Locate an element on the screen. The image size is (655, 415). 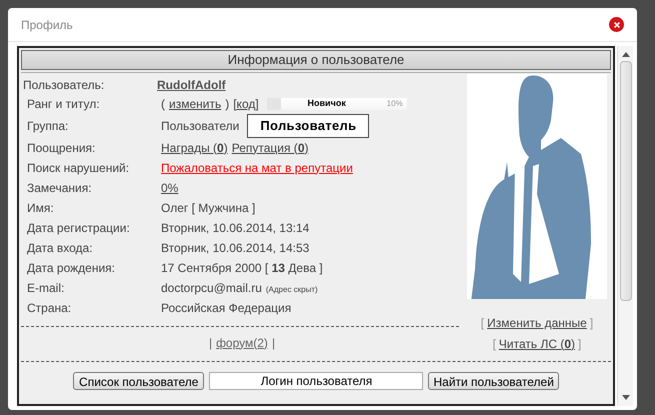
profile-link: изменить is located at coordinates (195, 104).